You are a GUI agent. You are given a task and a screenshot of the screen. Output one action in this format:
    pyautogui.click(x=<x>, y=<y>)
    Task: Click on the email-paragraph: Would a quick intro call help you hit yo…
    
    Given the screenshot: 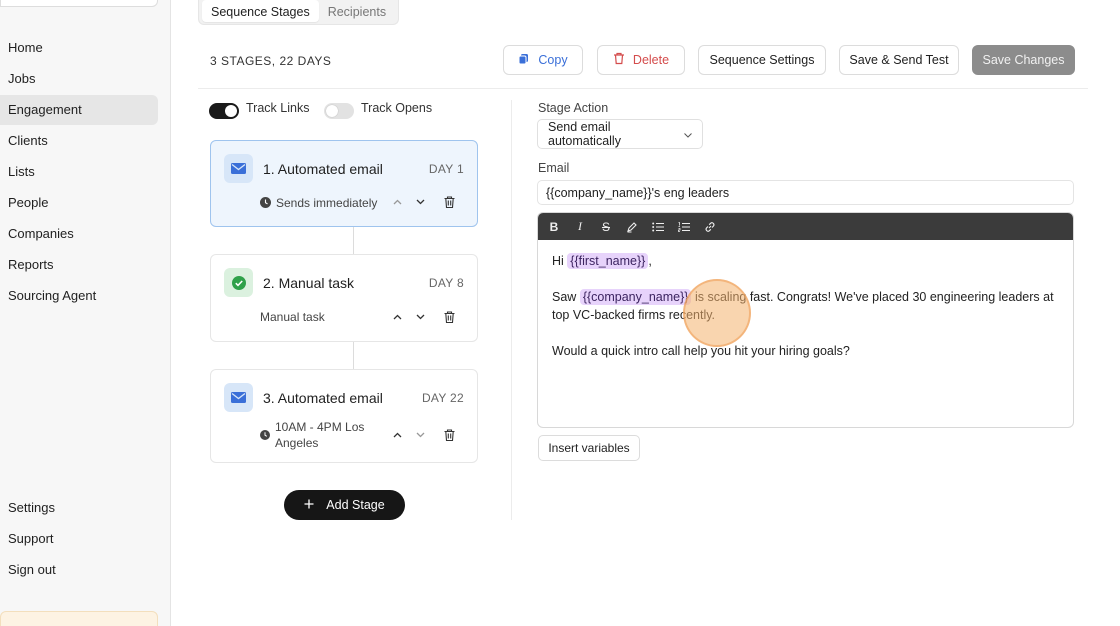 What is the action you would take?
    pyautogui.click(x=805, y=351)
    